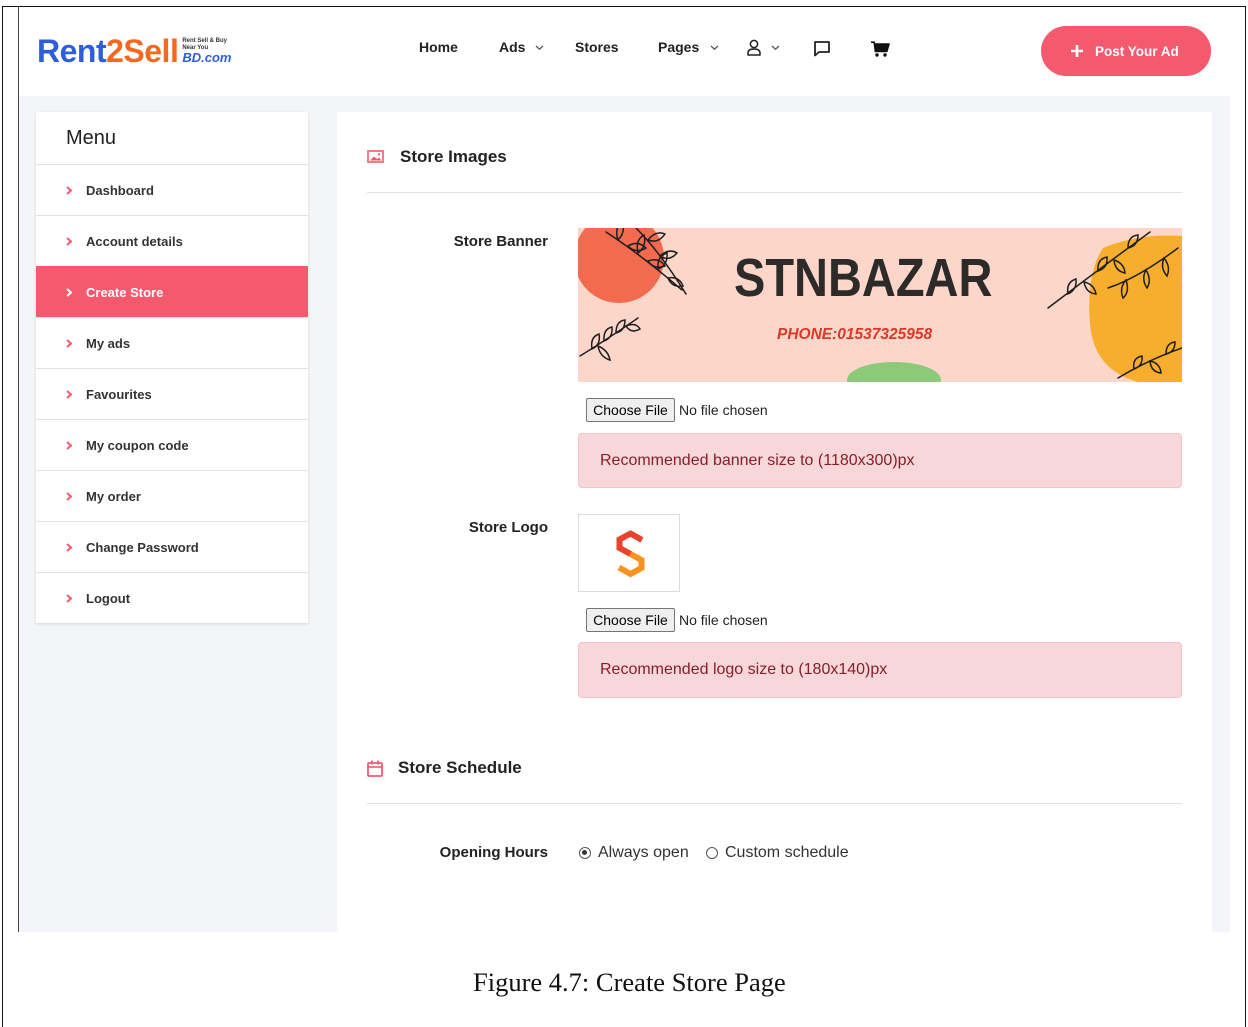  Describe the element at coordinates (787, 852) in the screenshot. I see `radio-label: Custom schedule` at that location.